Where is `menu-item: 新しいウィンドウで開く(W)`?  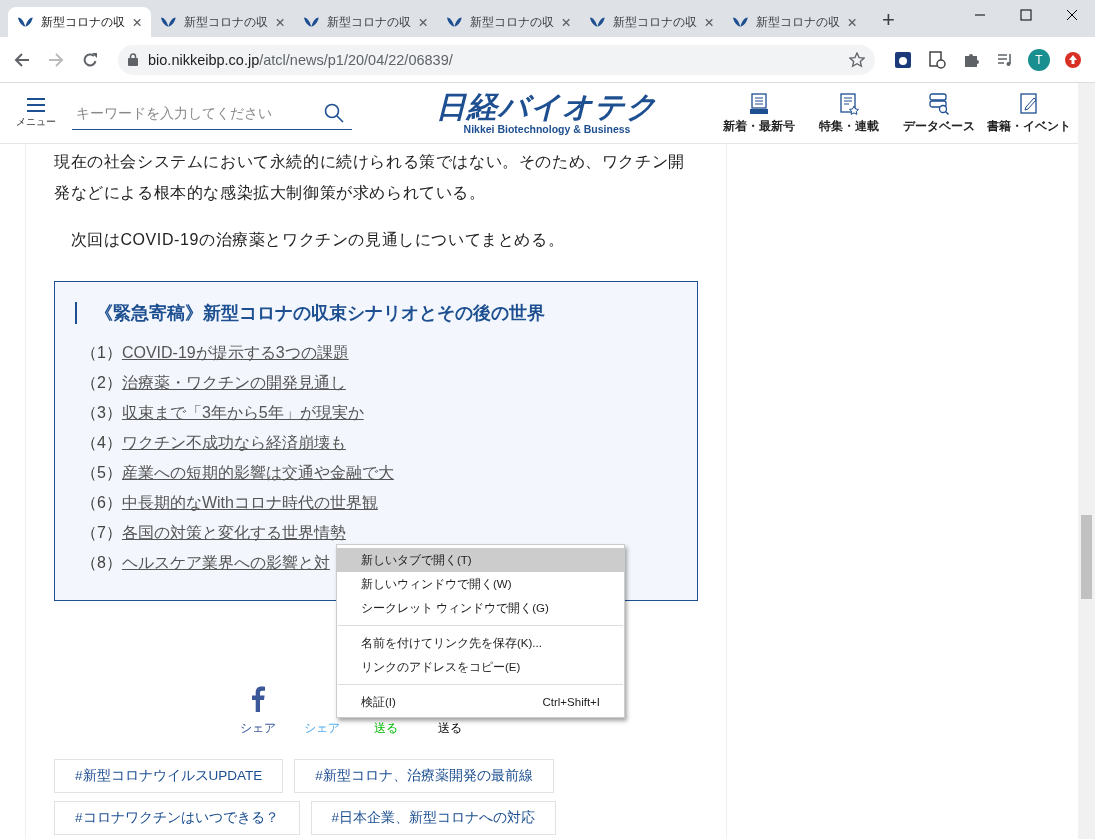 menu-item: 新しいウィンドウで開く(W) is located at coordinates (480, 584).